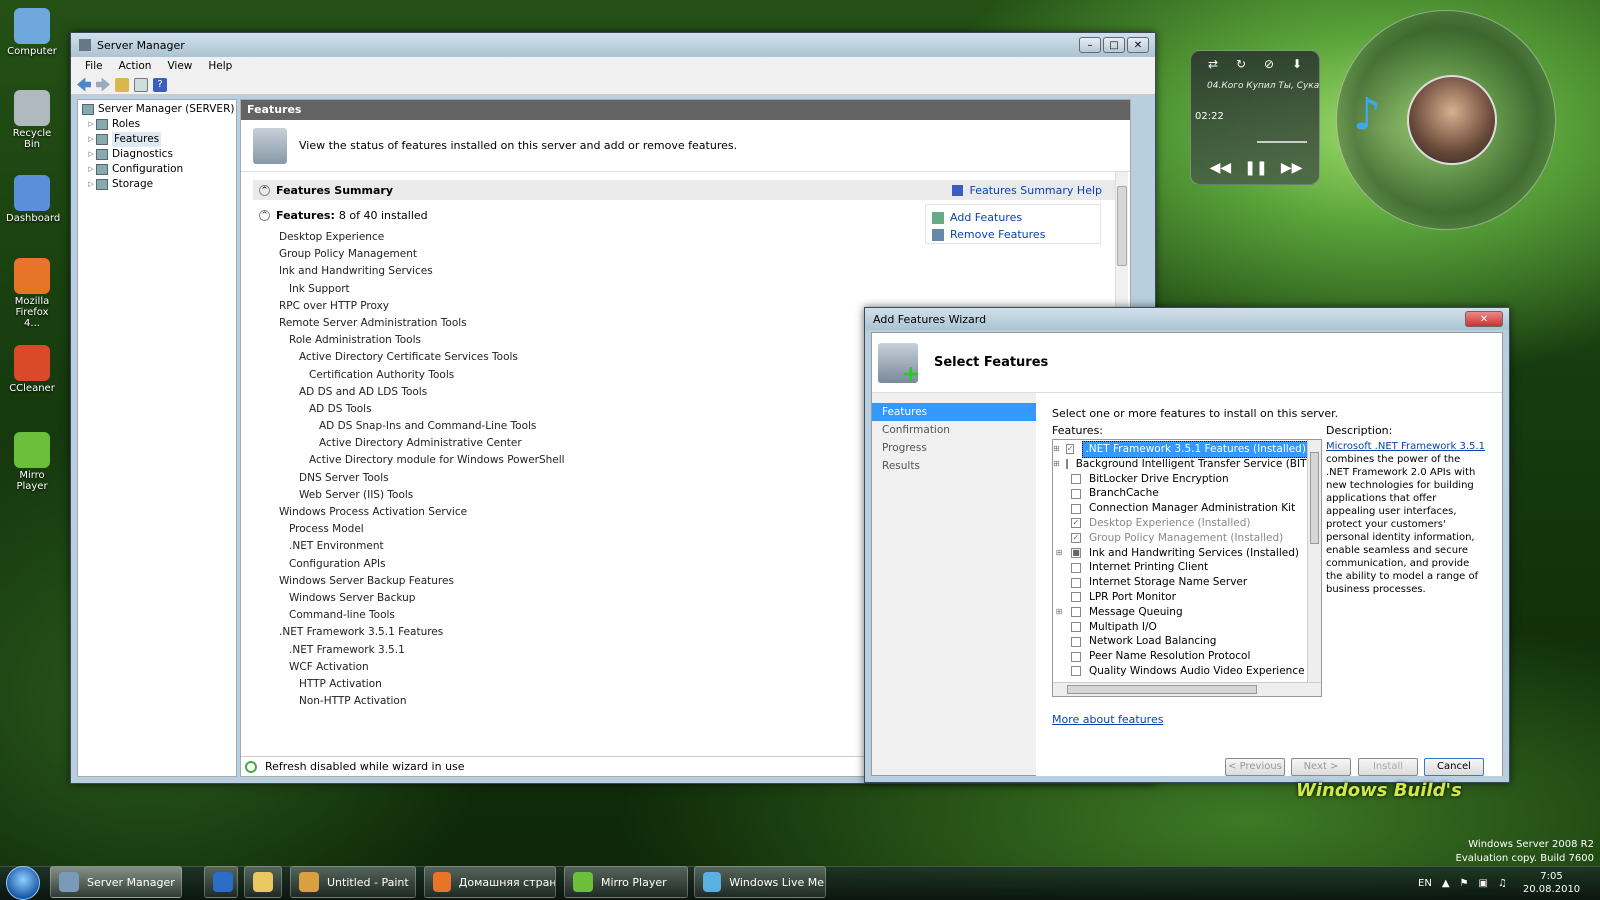  What do you see at coordinates (116, 882) in the screenshot?
I see `taskbar-item-server-manager: Server Manager` at bounding box center [116, 882].